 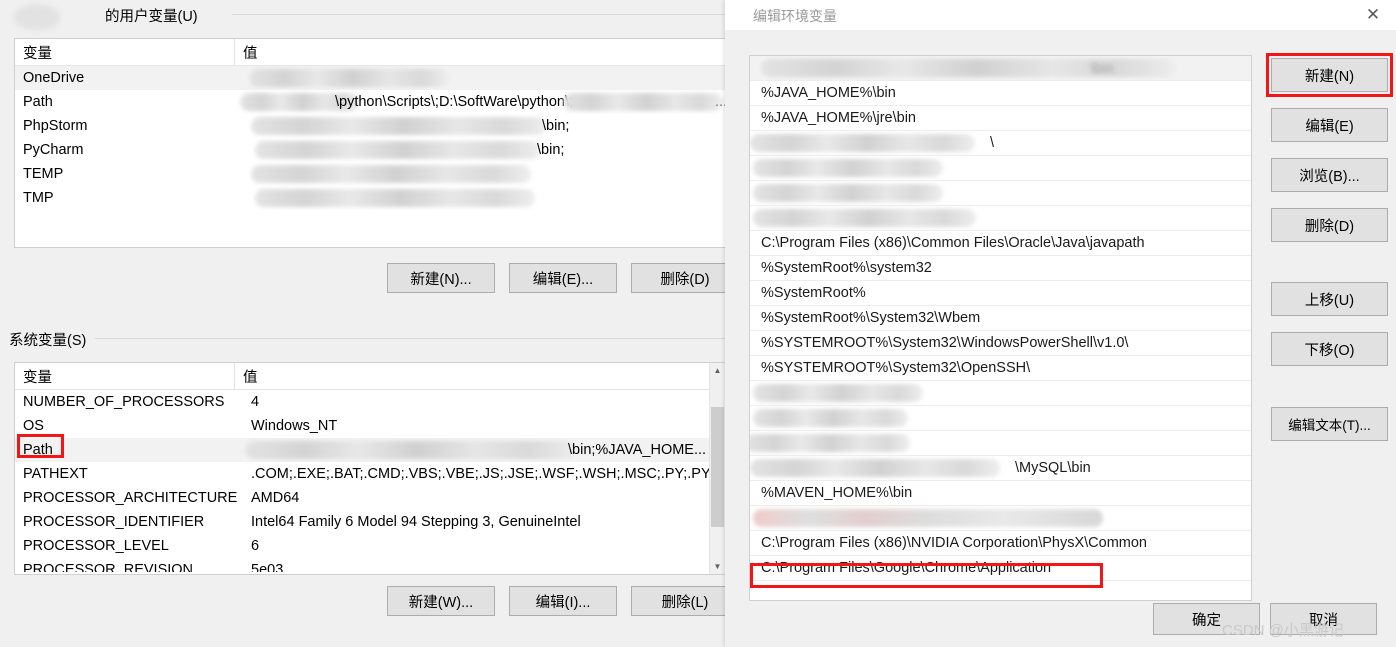 I want to click on table-row: PyCharm \bin;, so click(x=370, y=150).